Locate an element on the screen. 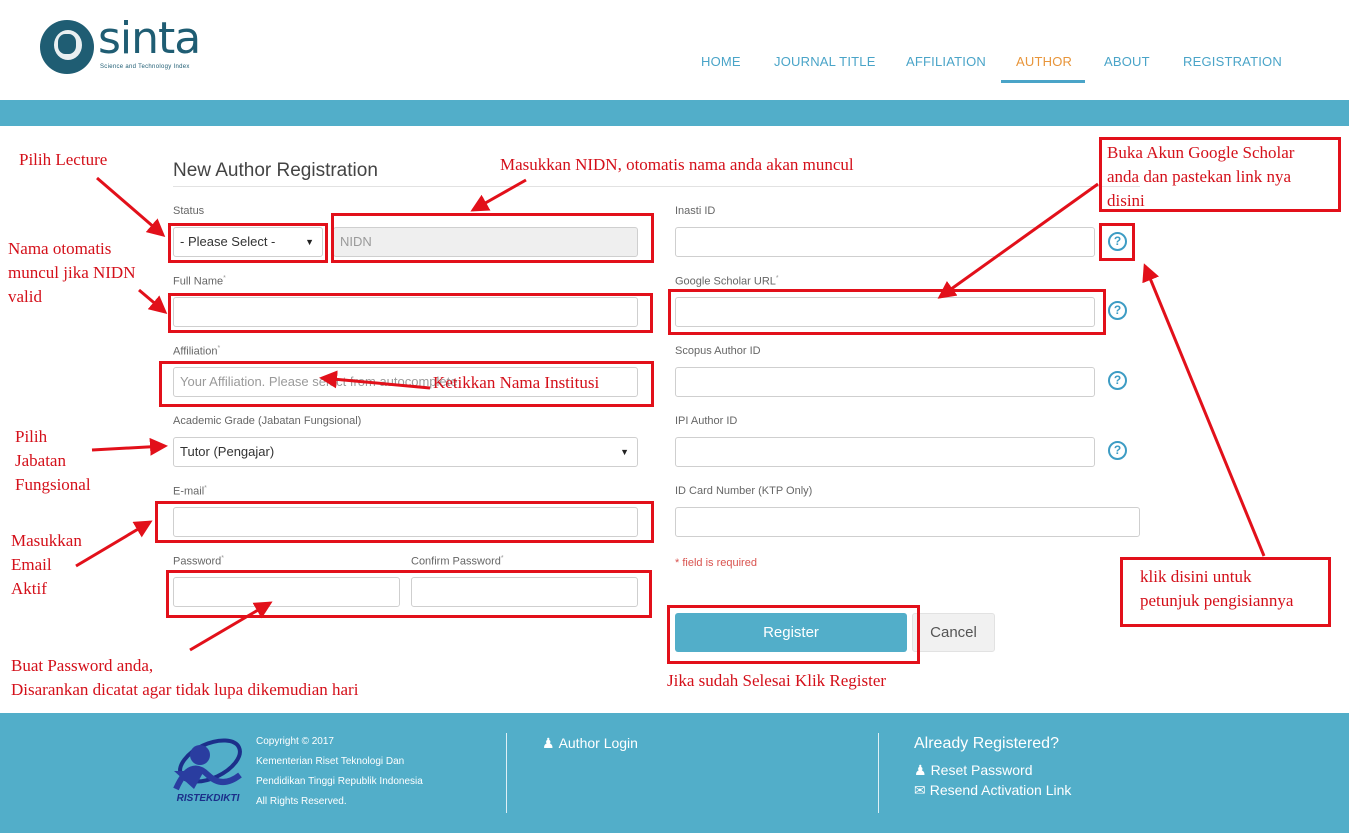 The image size is (1349, 833). scholar-label: Google Scholar URL* is located at coordinates (727, 281).